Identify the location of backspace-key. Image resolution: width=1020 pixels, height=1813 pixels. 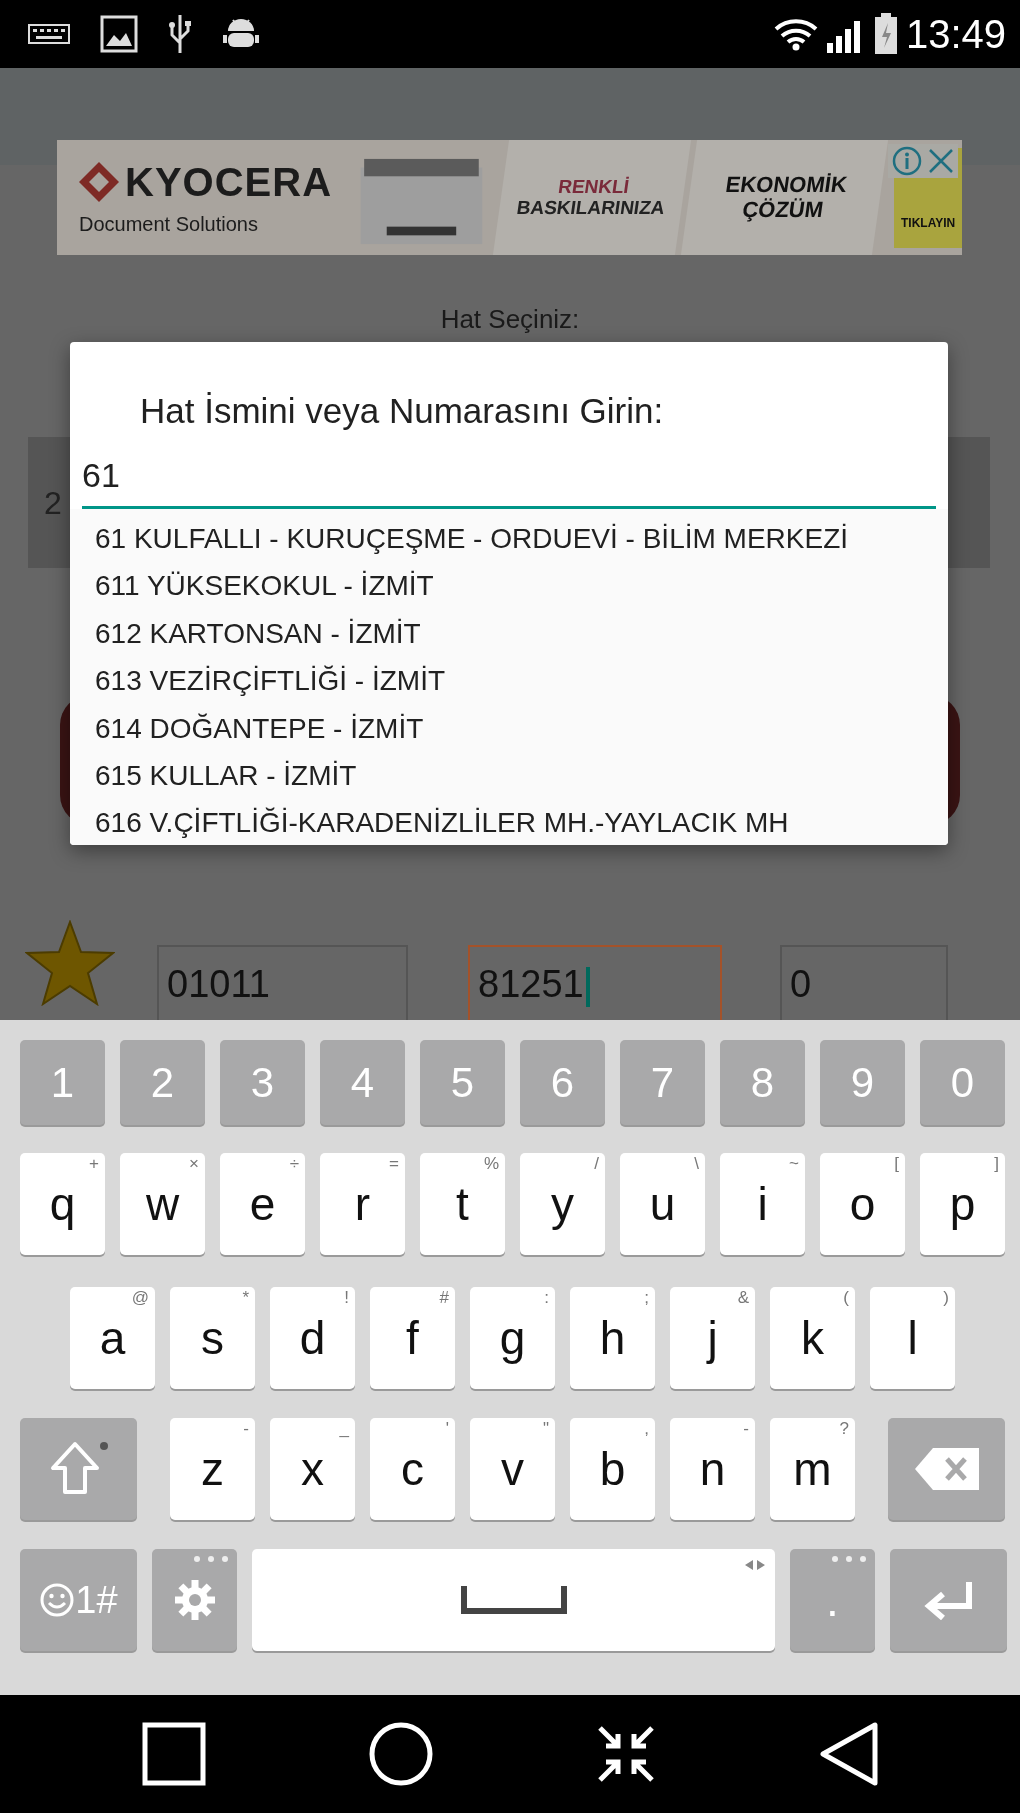
(946, 1469).